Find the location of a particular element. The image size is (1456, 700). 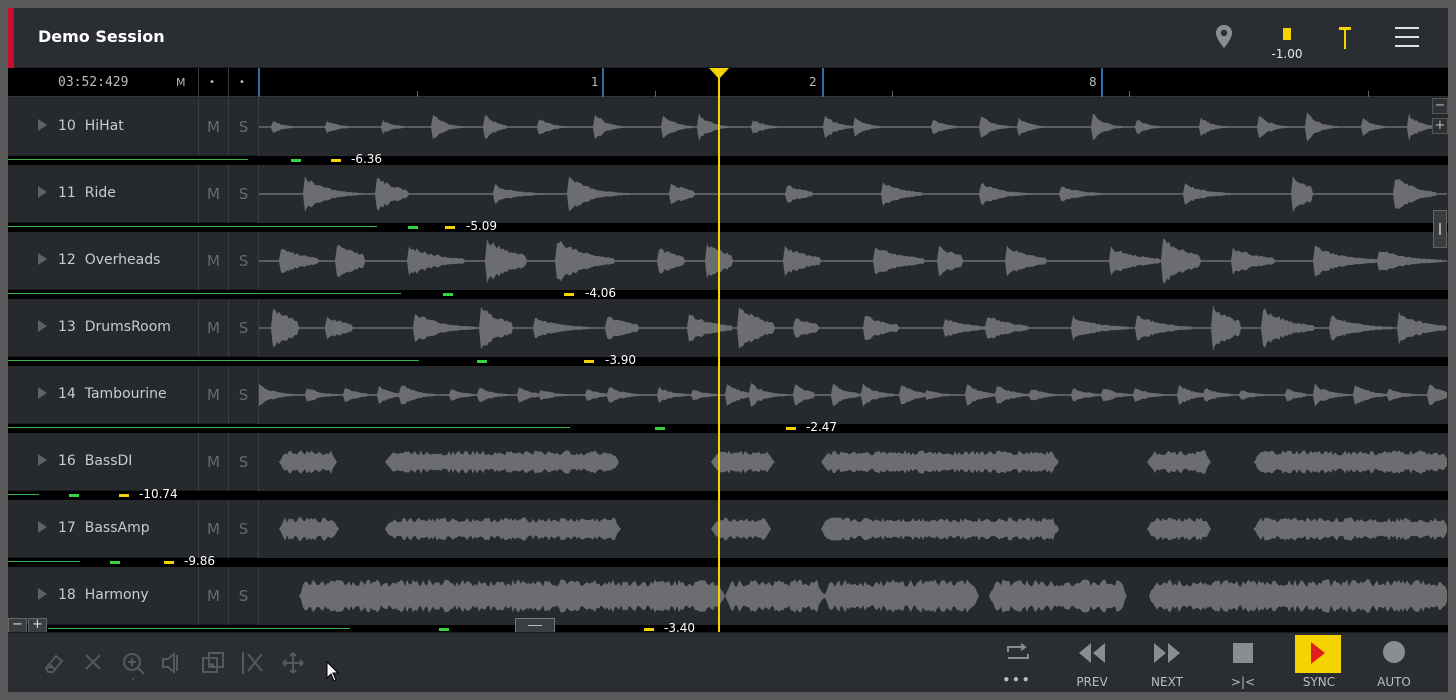

rewind-icon is located at coordinates (1092, 653).